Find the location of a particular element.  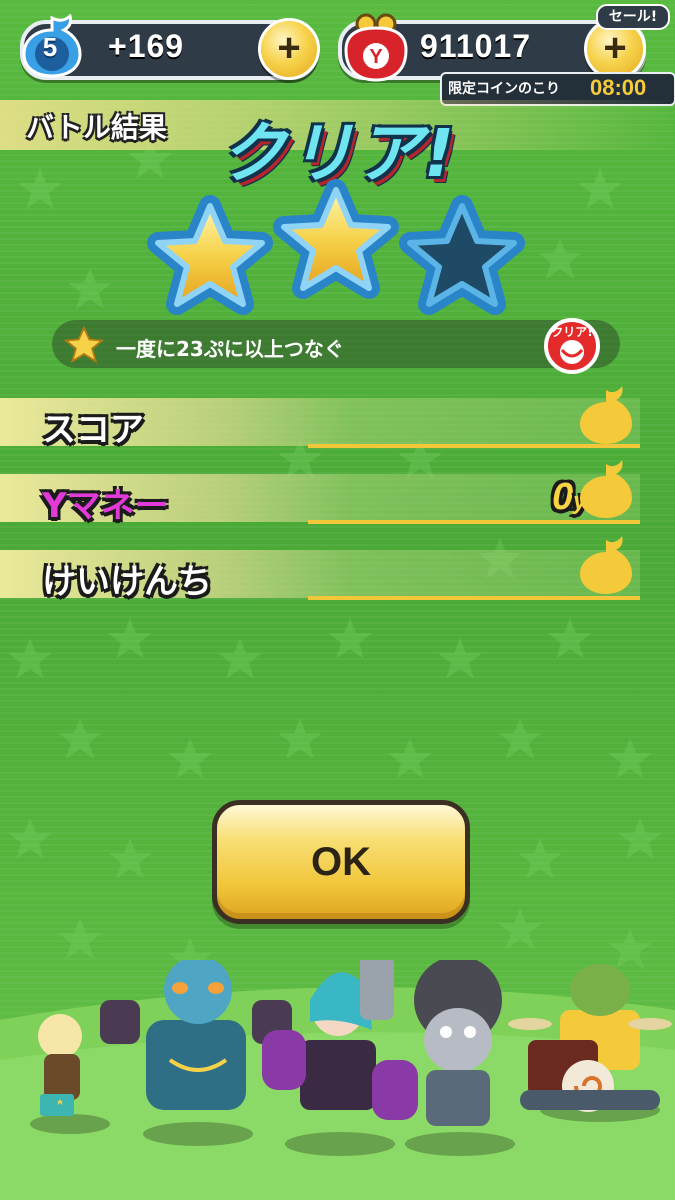

experience-row: けいけんち 0 is located at coordinates (320, 569).